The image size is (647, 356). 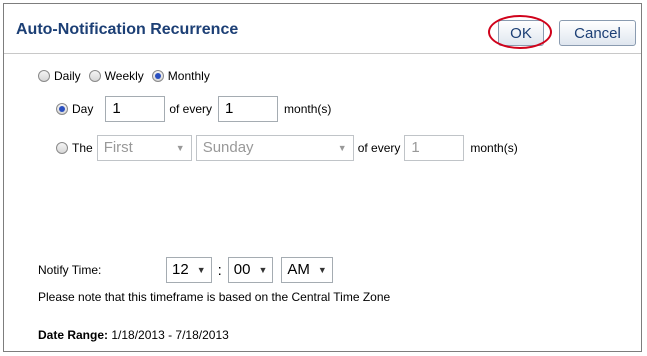 What do you see at coordinates (521, 33) in the screenshot?
I see `ok-button: OK` at bounding box center [521, 33].